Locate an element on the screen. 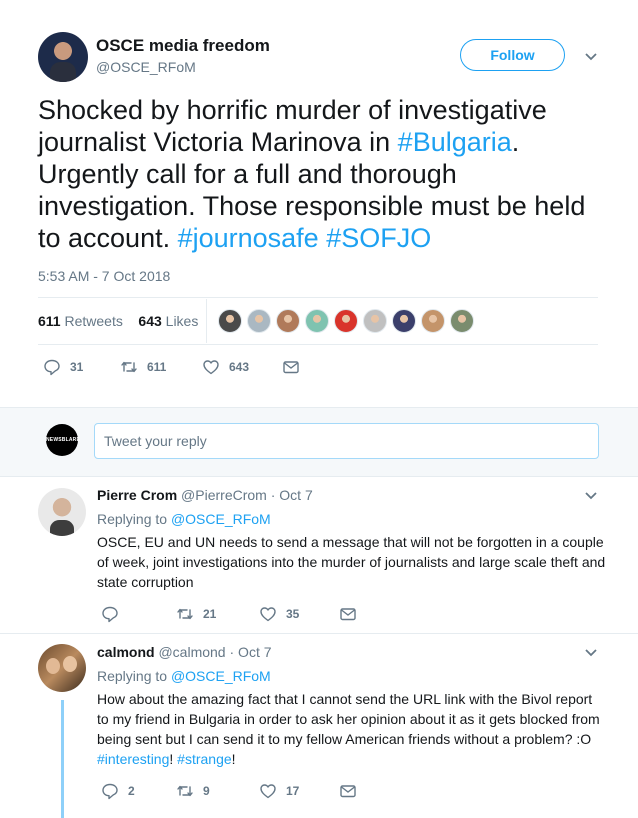  author-avatar is located at coordinates (63, 57).